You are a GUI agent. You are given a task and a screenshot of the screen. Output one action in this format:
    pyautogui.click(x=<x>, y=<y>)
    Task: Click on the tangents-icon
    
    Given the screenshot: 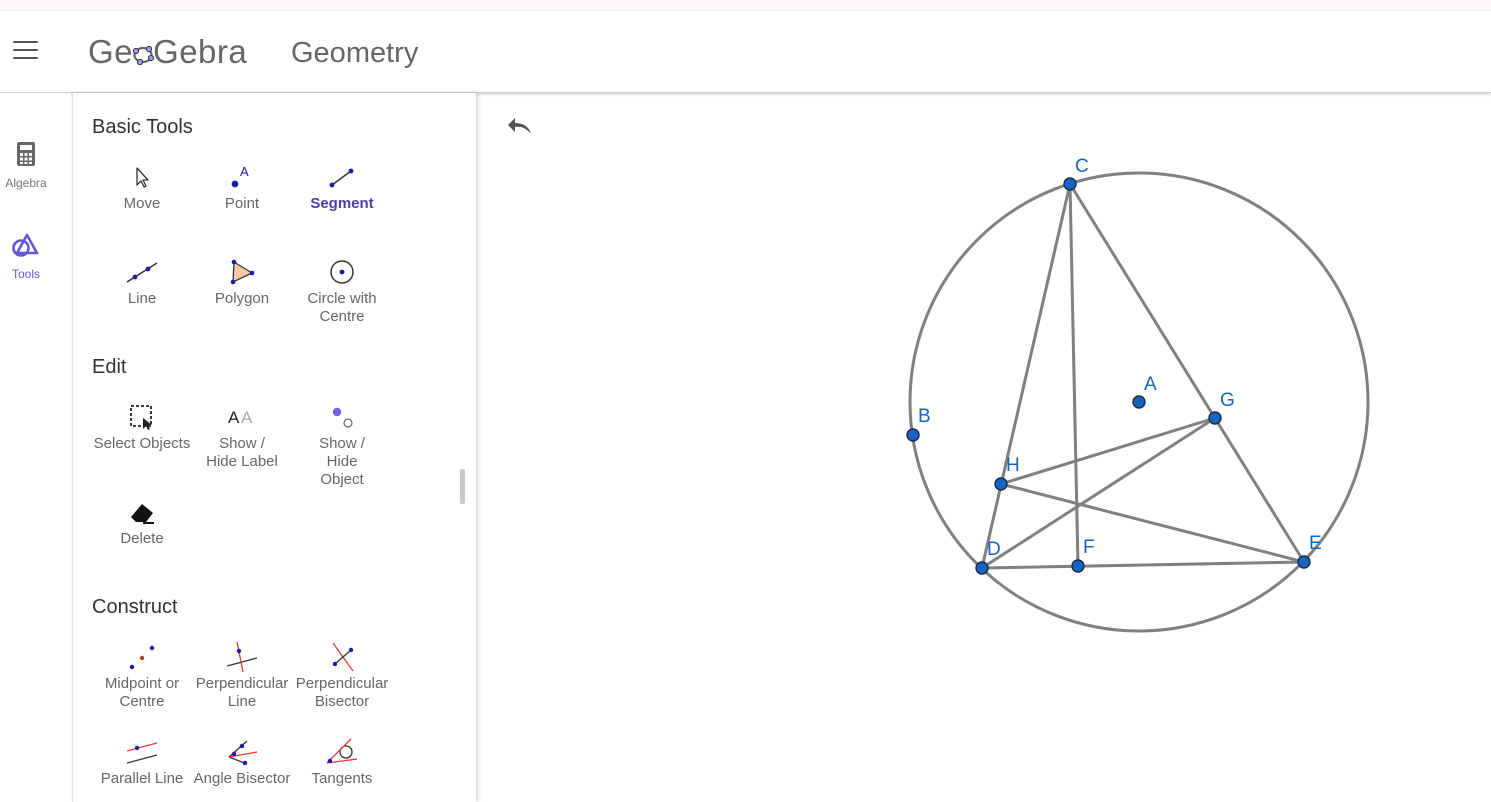 What is the action you would take?
    pyautogui.click(x=342, y=751)
    